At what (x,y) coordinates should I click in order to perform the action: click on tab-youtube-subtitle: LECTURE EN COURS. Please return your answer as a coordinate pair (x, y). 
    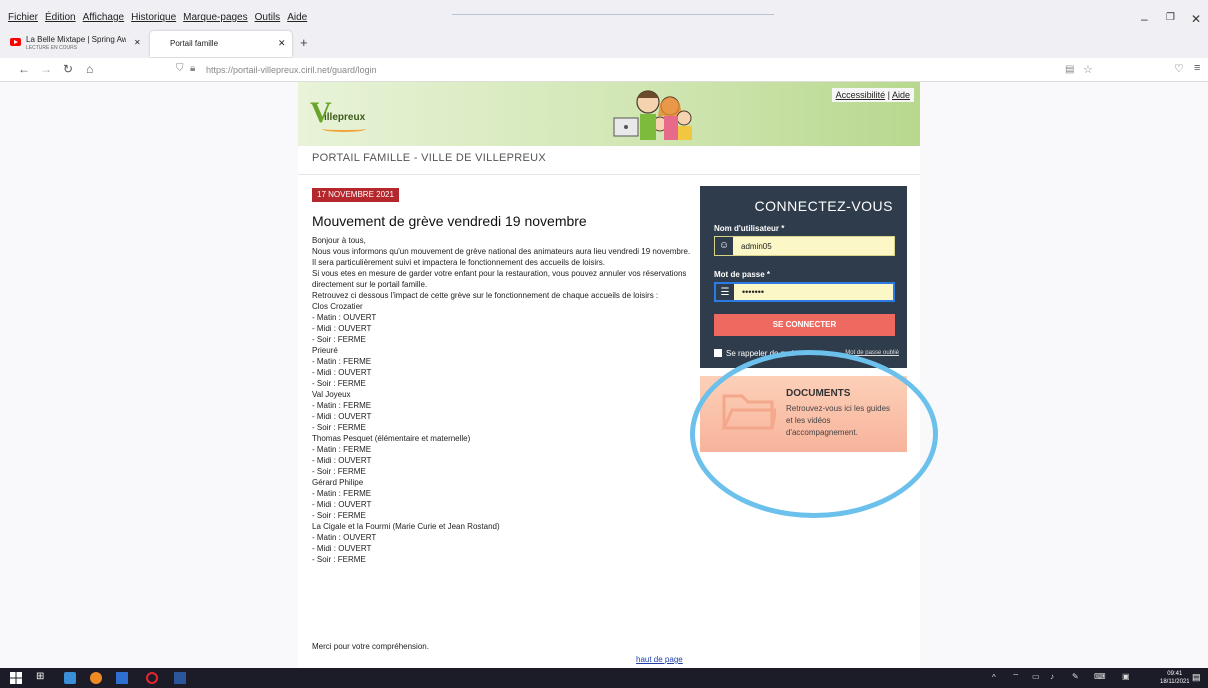
    Looking at the image, I should click on (52, 48).